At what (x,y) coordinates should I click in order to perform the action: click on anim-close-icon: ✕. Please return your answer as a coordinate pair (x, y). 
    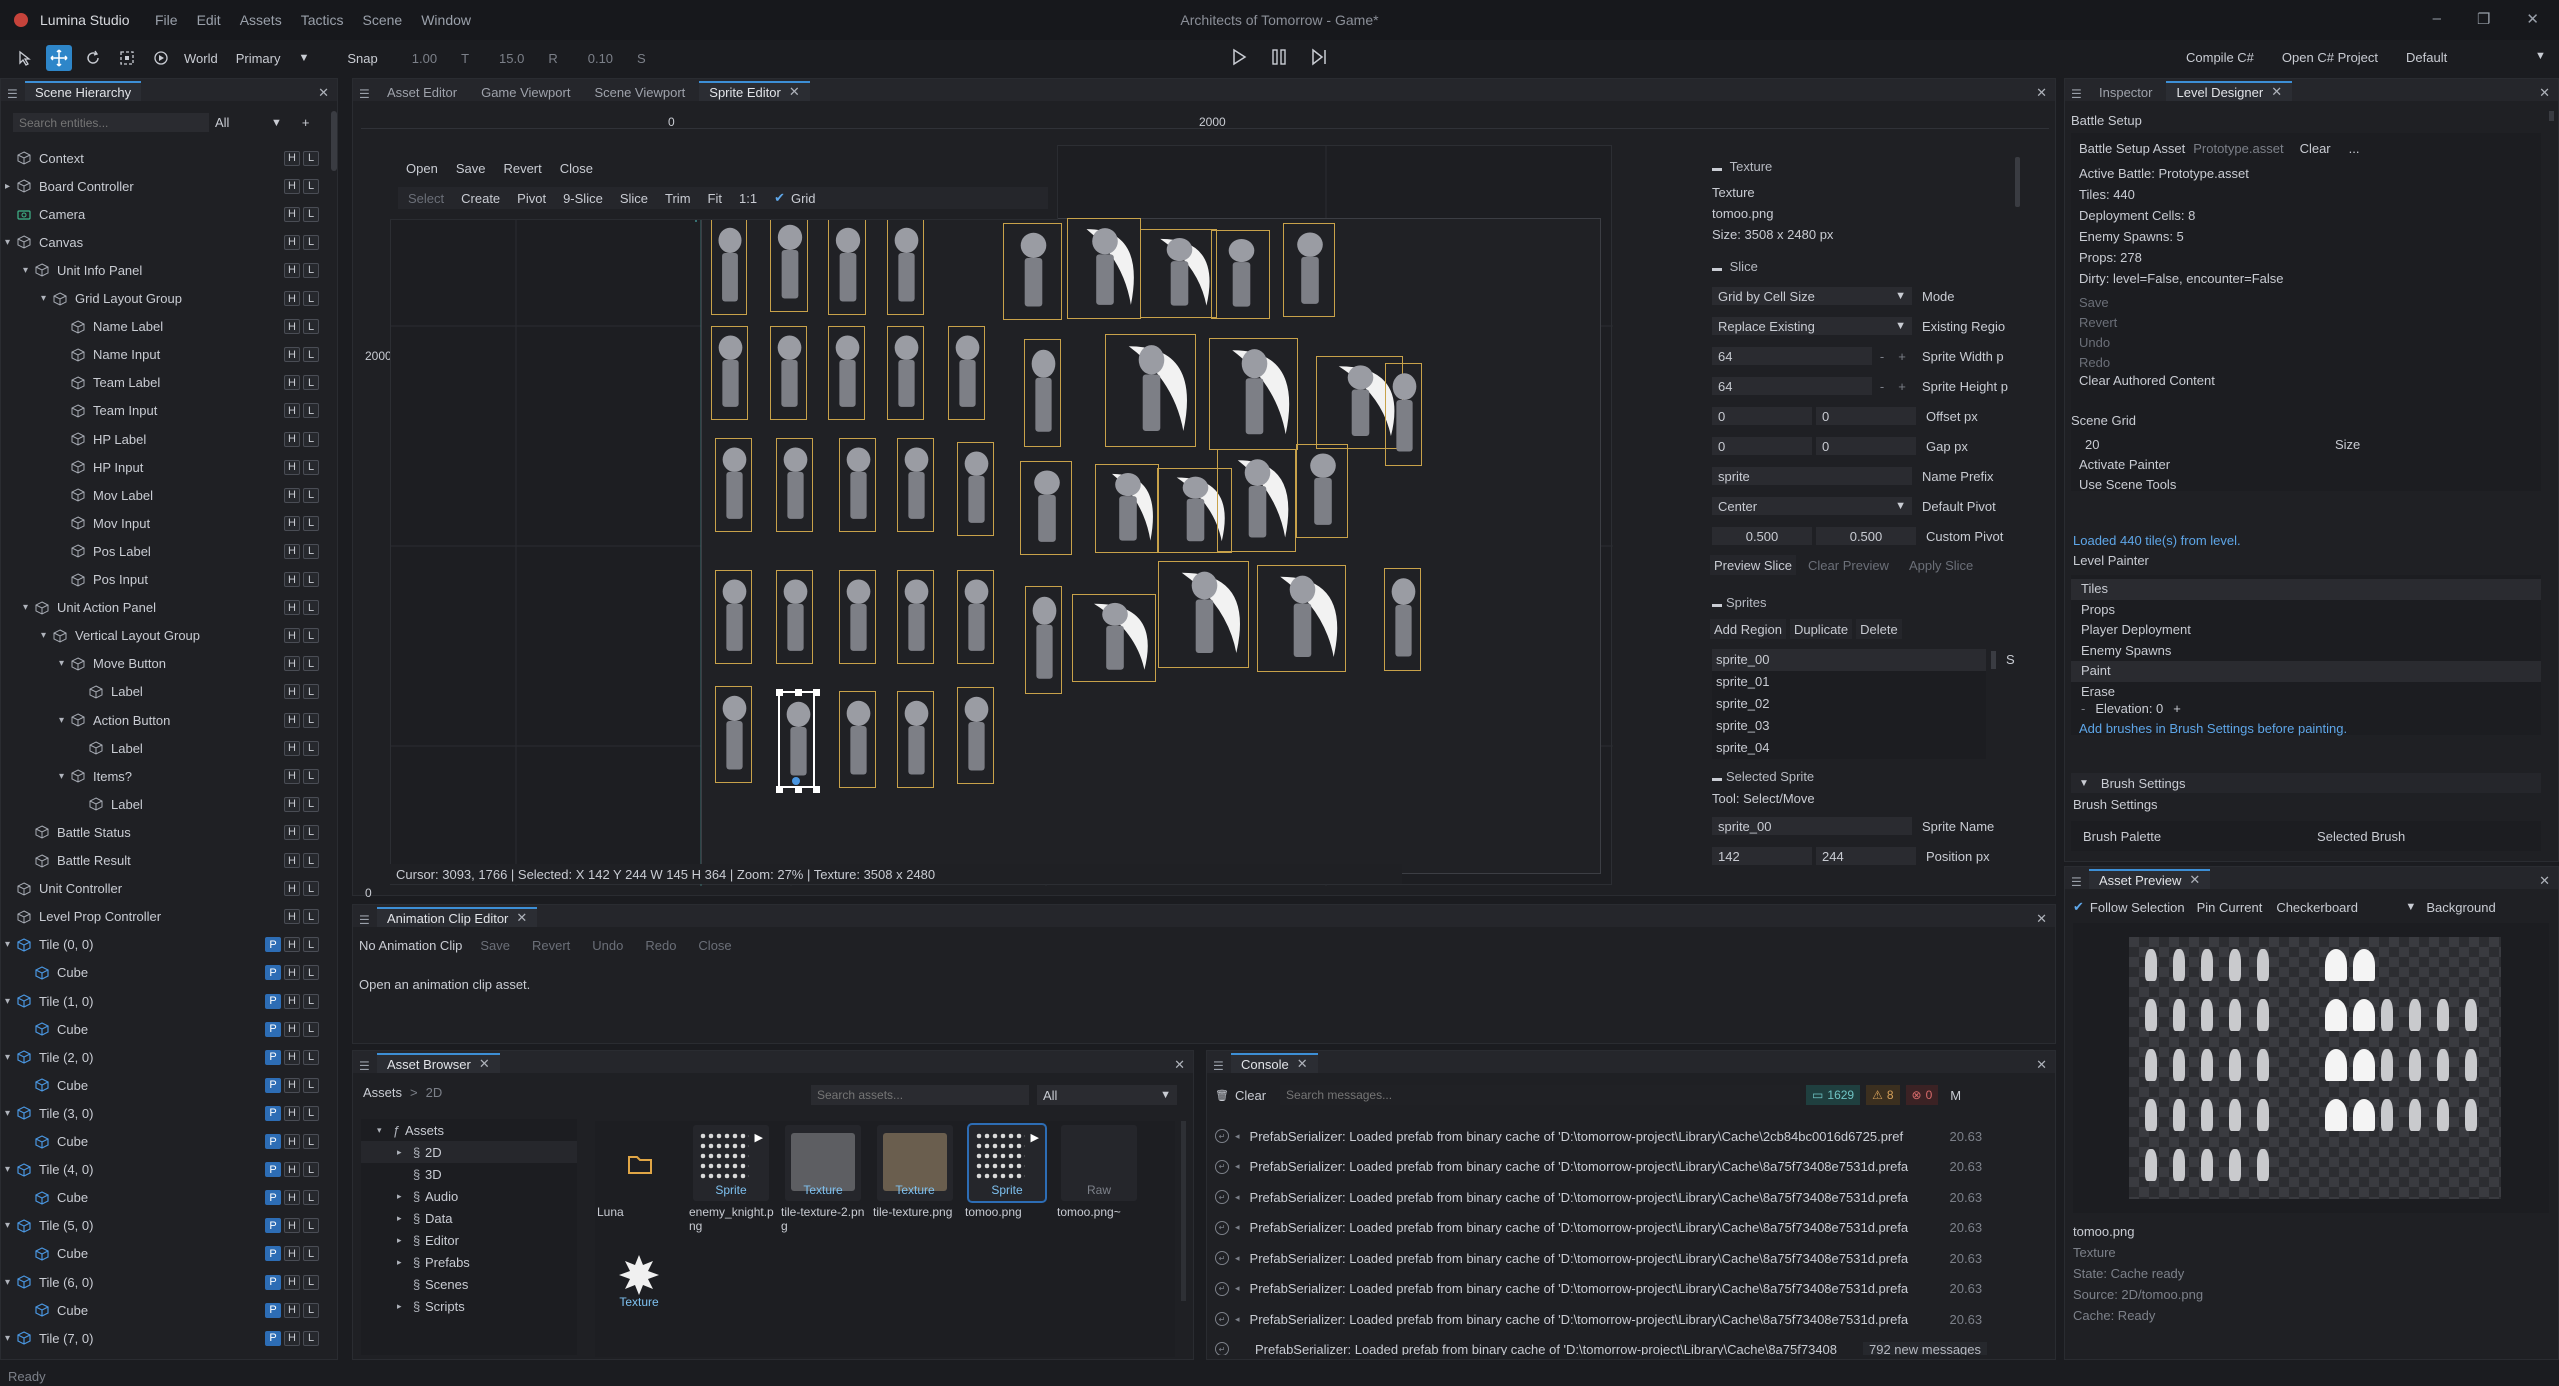
    Looking at the image, I should click on (2041, 919).